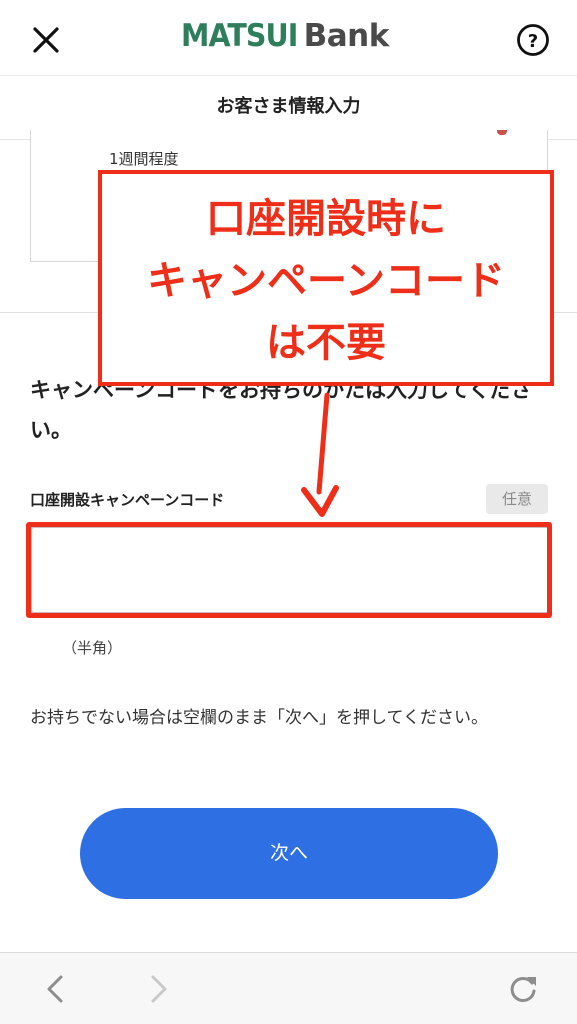 Image resolution: width=577 pixels, height=1024 pixels. Describe the element at coordinates (502, 132) in the screenshot. I see `info-card-accent` at that location.